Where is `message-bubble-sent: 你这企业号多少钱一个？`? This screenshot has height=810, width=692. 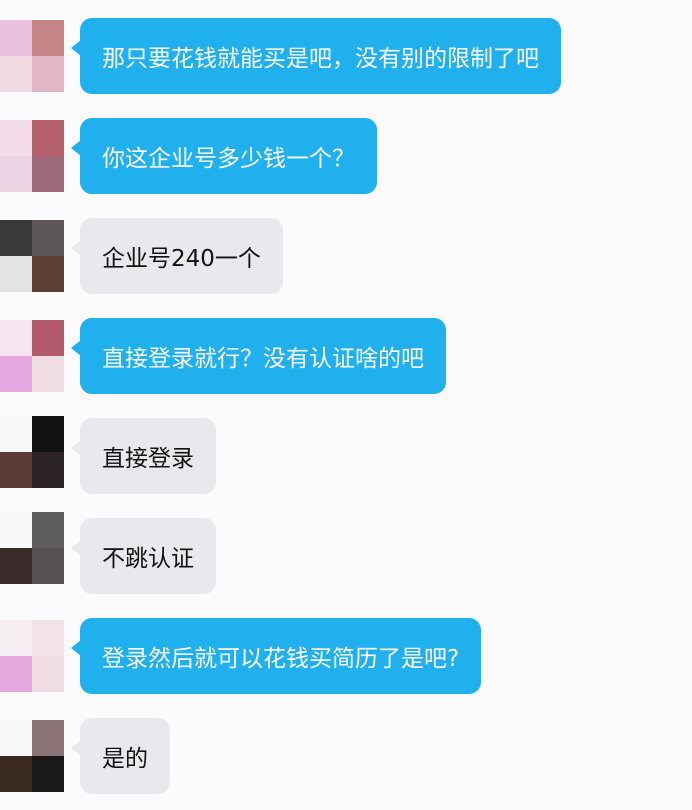
message-bubble-sent: 你这企业号多少钱一个？ is located at coordinates (224, 156).